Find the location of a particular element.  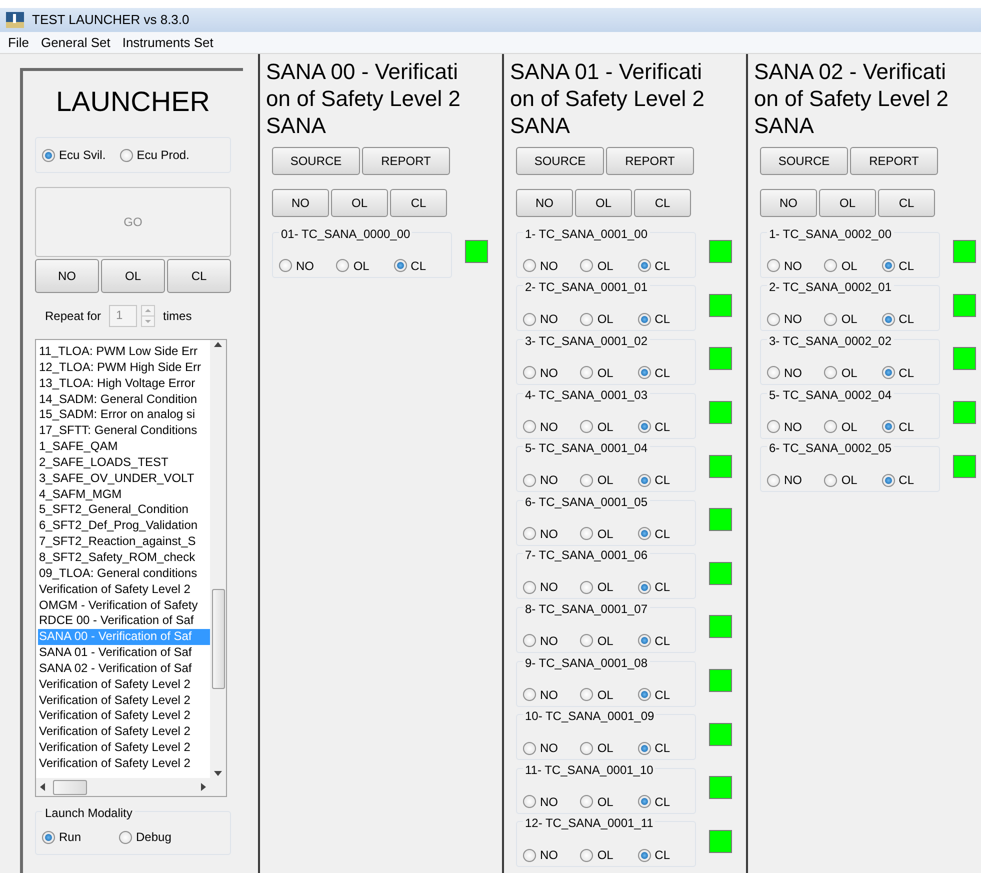

list-item: 3_SAFE_OV_UNDER_VOLT is located at coordinates (124, 478).